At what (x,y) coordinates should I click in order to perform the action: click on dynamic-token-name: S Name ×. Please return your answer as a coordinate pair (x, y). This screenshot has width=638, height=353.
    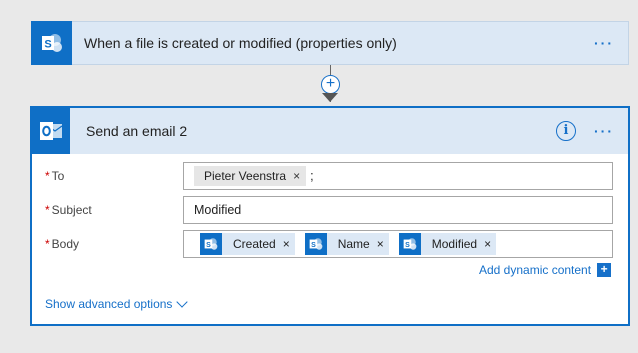
    Looking at the image, I should click on (346, 244).